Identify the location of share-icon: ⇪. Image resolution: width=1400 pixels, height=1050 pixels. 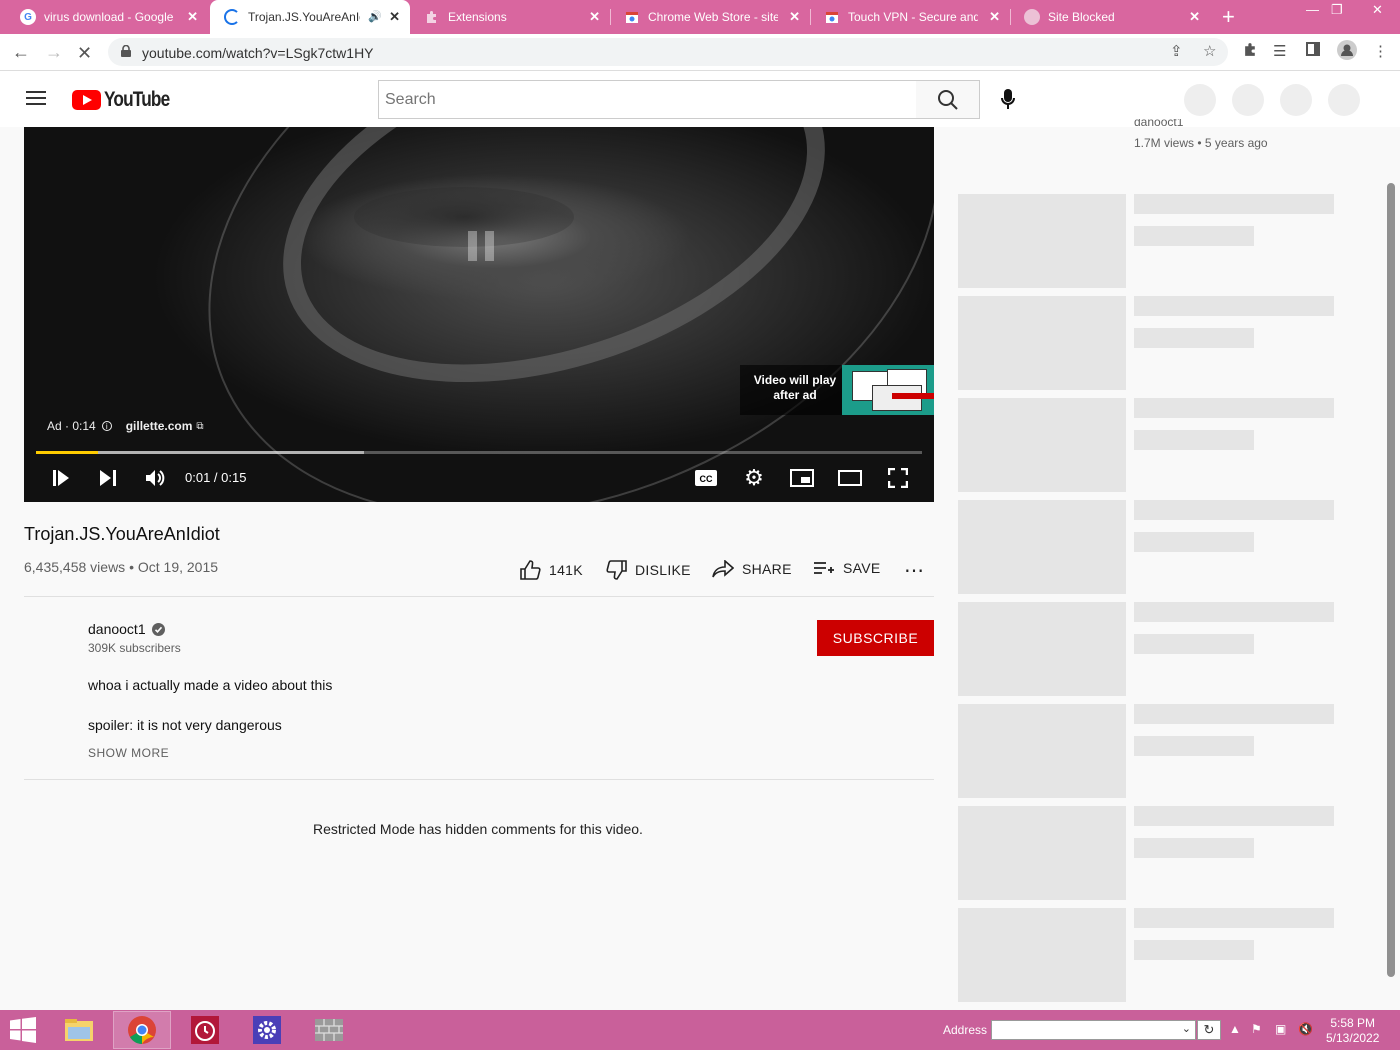
(1176, 51).